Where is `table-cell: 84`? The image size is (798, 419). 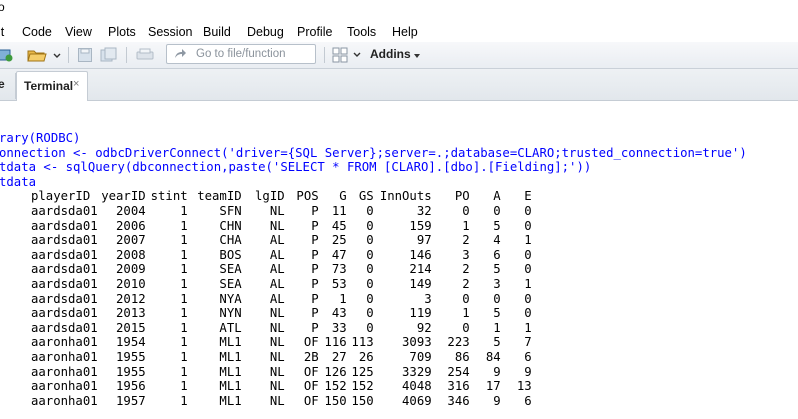
table-cell: 84 is located at coordinates (493, 356).